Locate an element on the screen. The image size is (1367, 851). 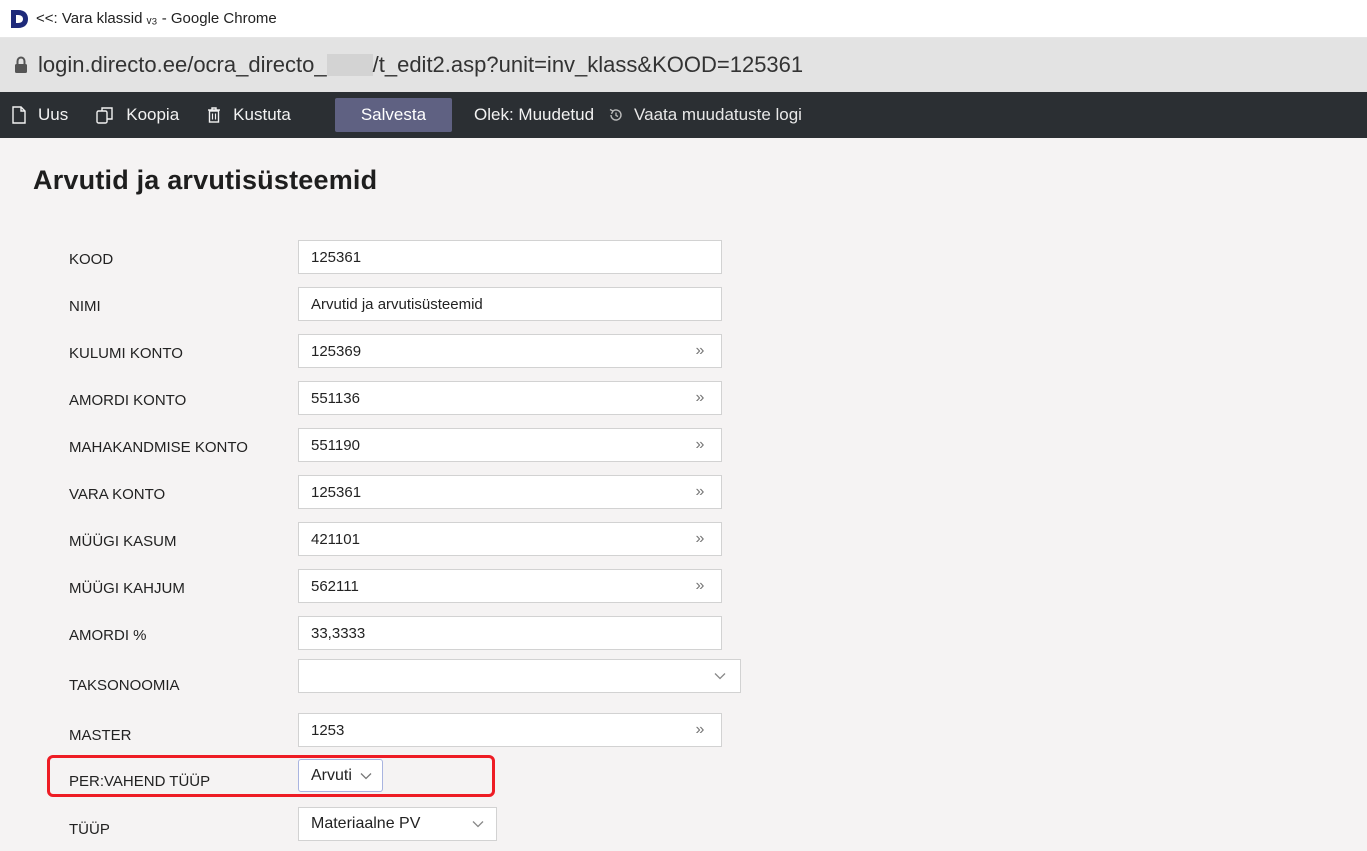
myygi-kahjum-label: MÜÜGI KAHJUM is located at coordinates (127, 588).